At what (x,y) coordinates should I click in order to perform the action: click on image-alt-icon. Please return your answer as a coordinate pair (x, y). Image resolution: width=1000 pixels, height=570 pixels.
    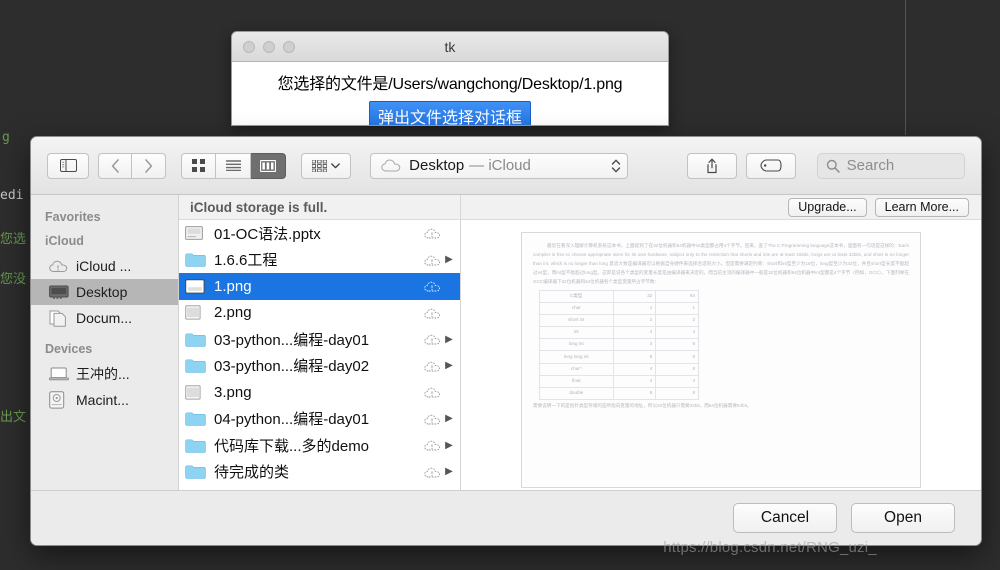
    Looking at the image, I should click on (196, 312).